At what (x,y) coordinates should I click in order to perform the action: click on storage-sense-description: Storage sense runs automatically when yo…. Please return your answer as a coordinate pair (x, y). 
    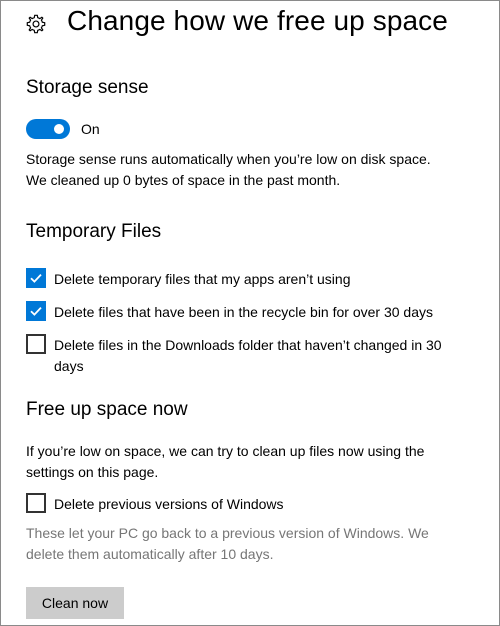
    Looking at the image, I should click on (246, 170).